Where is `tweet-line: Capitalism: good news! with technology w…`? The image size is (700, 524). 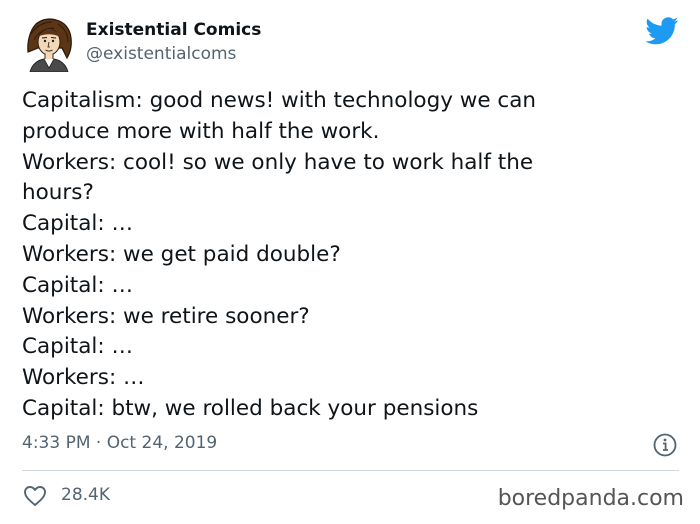
tweet-line: Capitalism: good news! with technology w… is located at coordinates (279, 100).